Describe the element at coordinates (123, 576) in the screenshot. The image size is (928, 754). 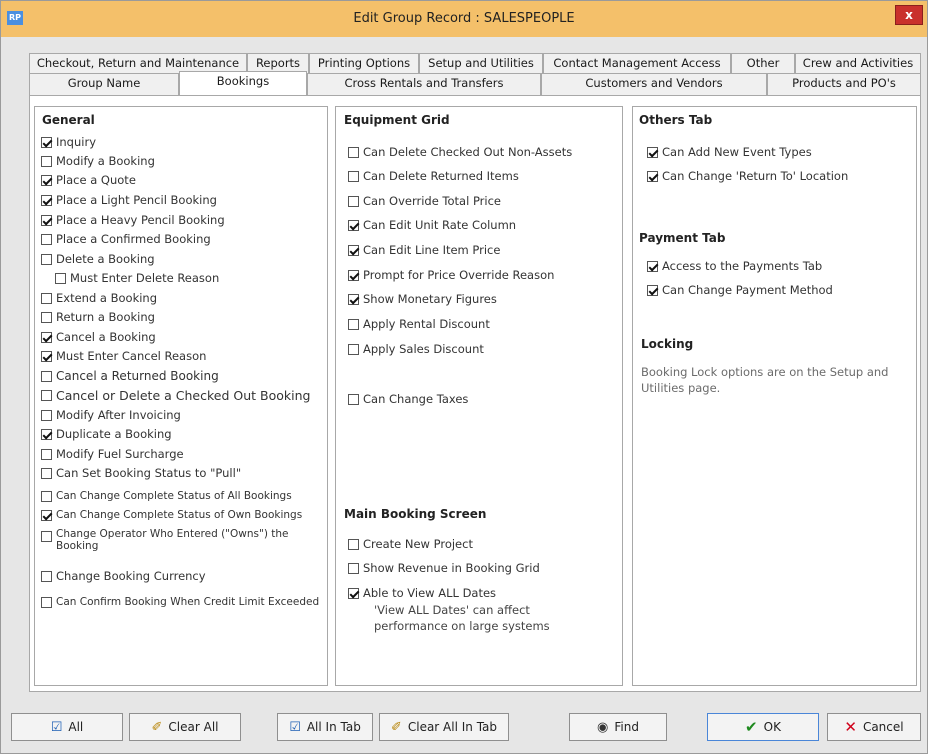
I see `checkbox-change-booking-currency: Change Booking Currency` at that location.